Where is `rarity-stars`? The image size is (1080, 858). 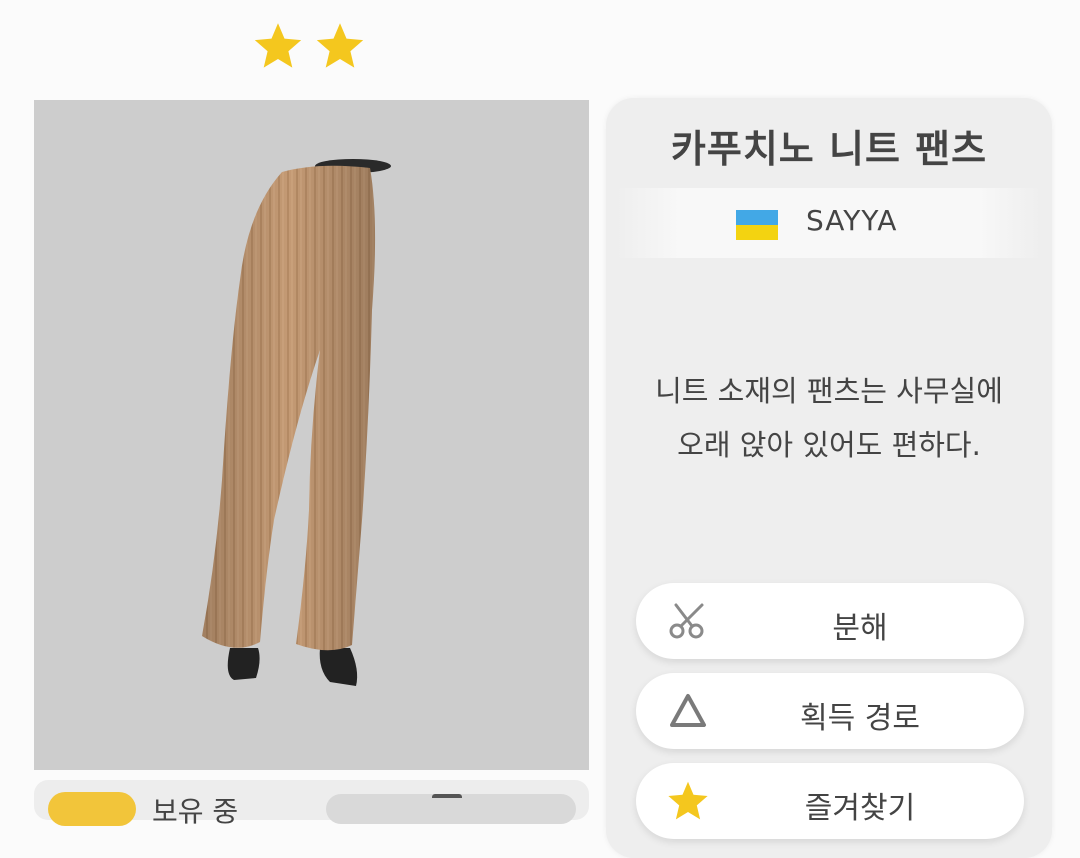
rarity-stars is located at coordinates (309, 47).